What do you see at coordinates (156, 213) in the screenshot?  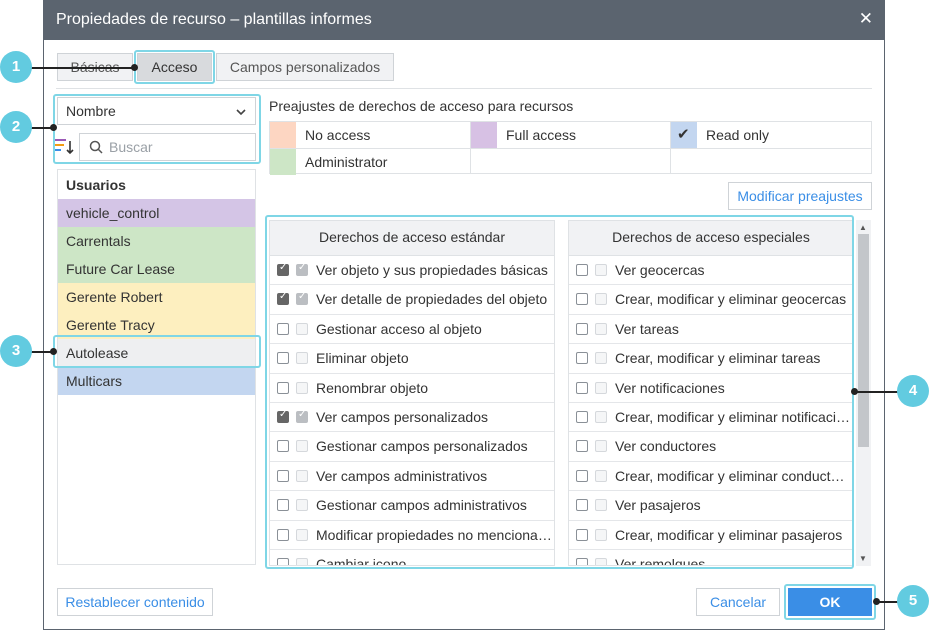 I see `list-item-user: vehicle_control` at bounding box center [156, 213].